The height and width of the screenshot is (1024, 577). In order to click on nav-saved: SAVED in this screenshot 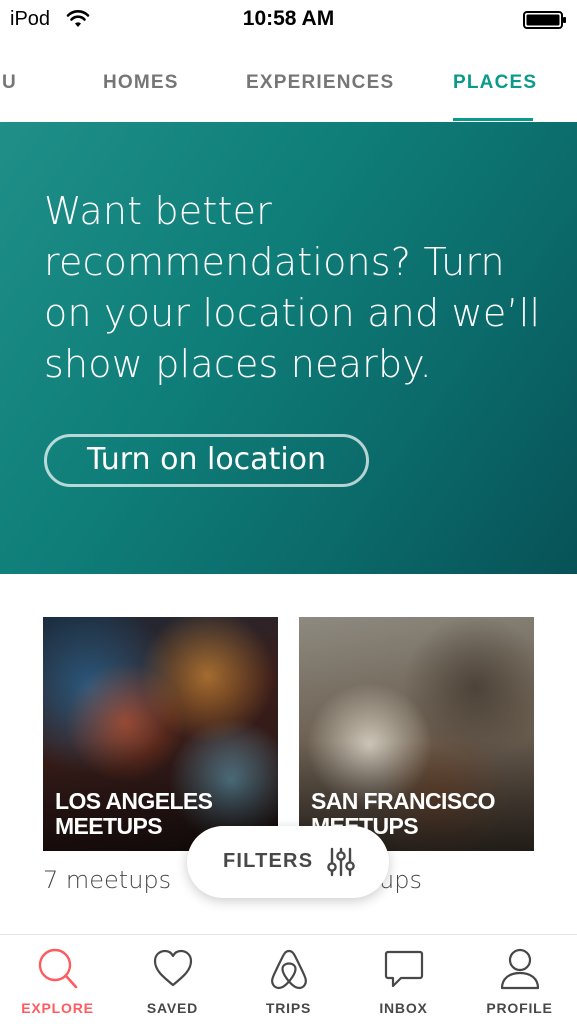, I will do `click(172, 979)`.